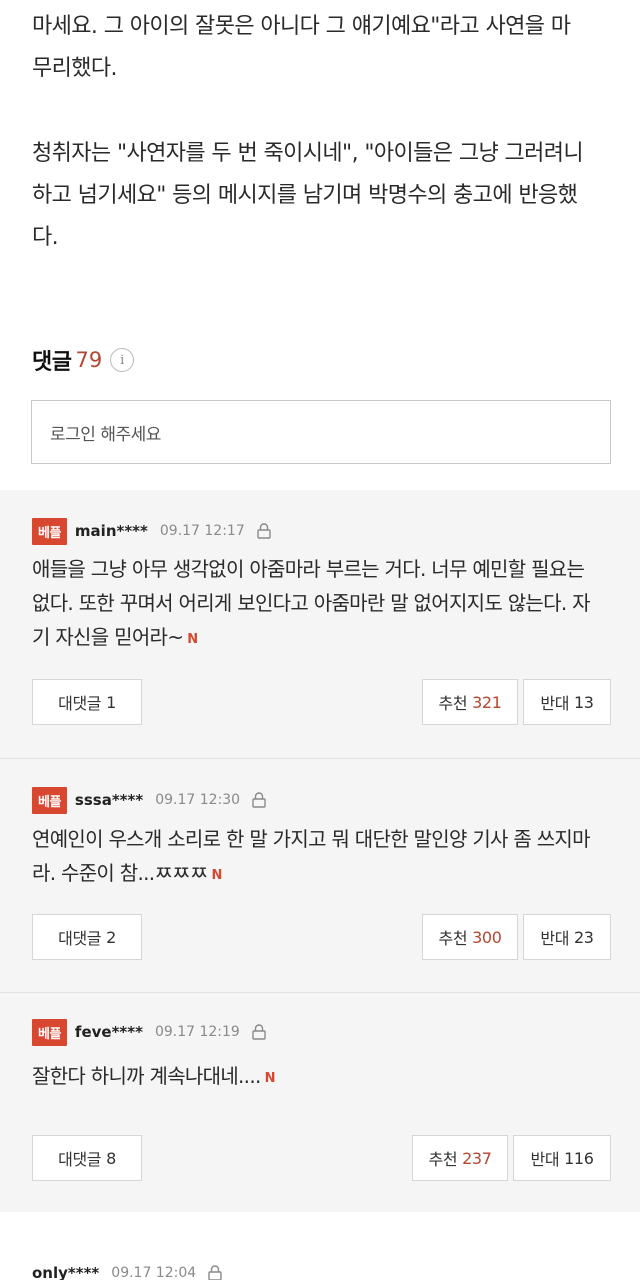  What do you see at coordinates (109, 800) in the screenshot?
I see `comment-username: sssa****` at bounding box center [109, 800].